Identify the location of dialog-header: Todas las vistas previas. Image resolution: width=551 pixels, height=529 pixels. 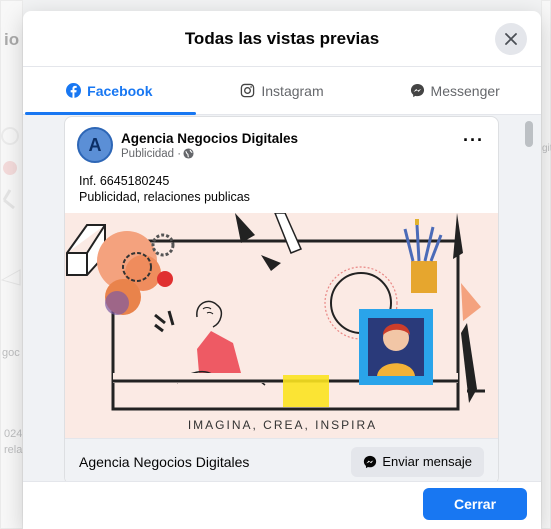
(282, 39).